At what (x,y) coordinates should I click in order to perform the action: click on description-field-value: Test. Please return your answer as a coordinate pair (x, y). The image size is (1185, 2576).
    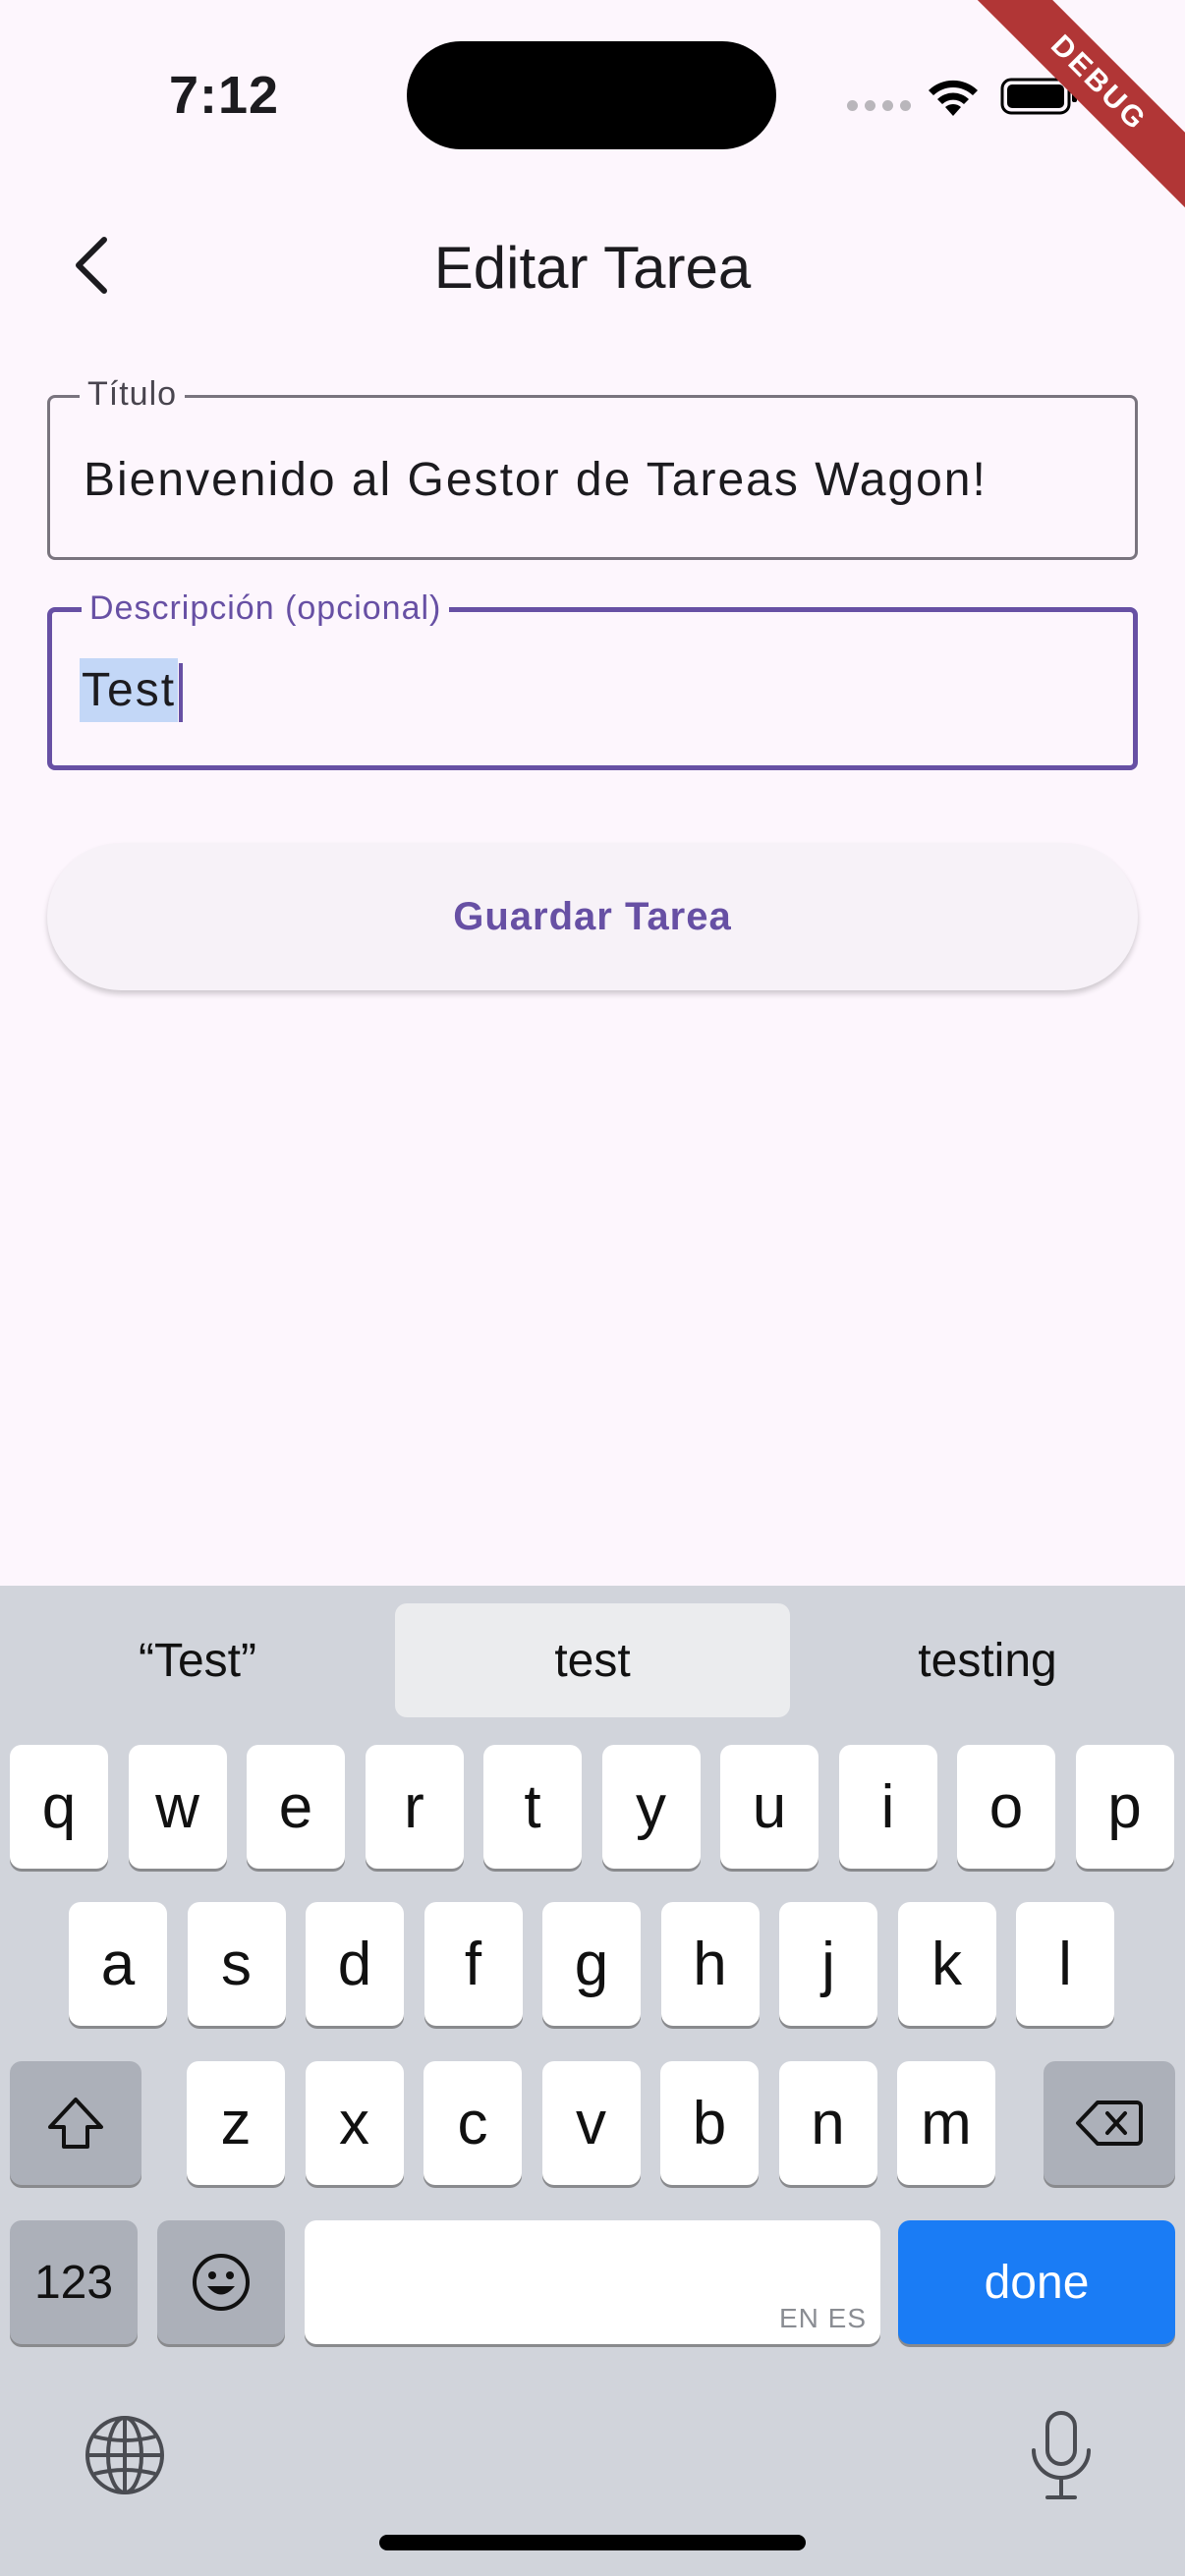
    Looking at the image, I should click on (132, 690).